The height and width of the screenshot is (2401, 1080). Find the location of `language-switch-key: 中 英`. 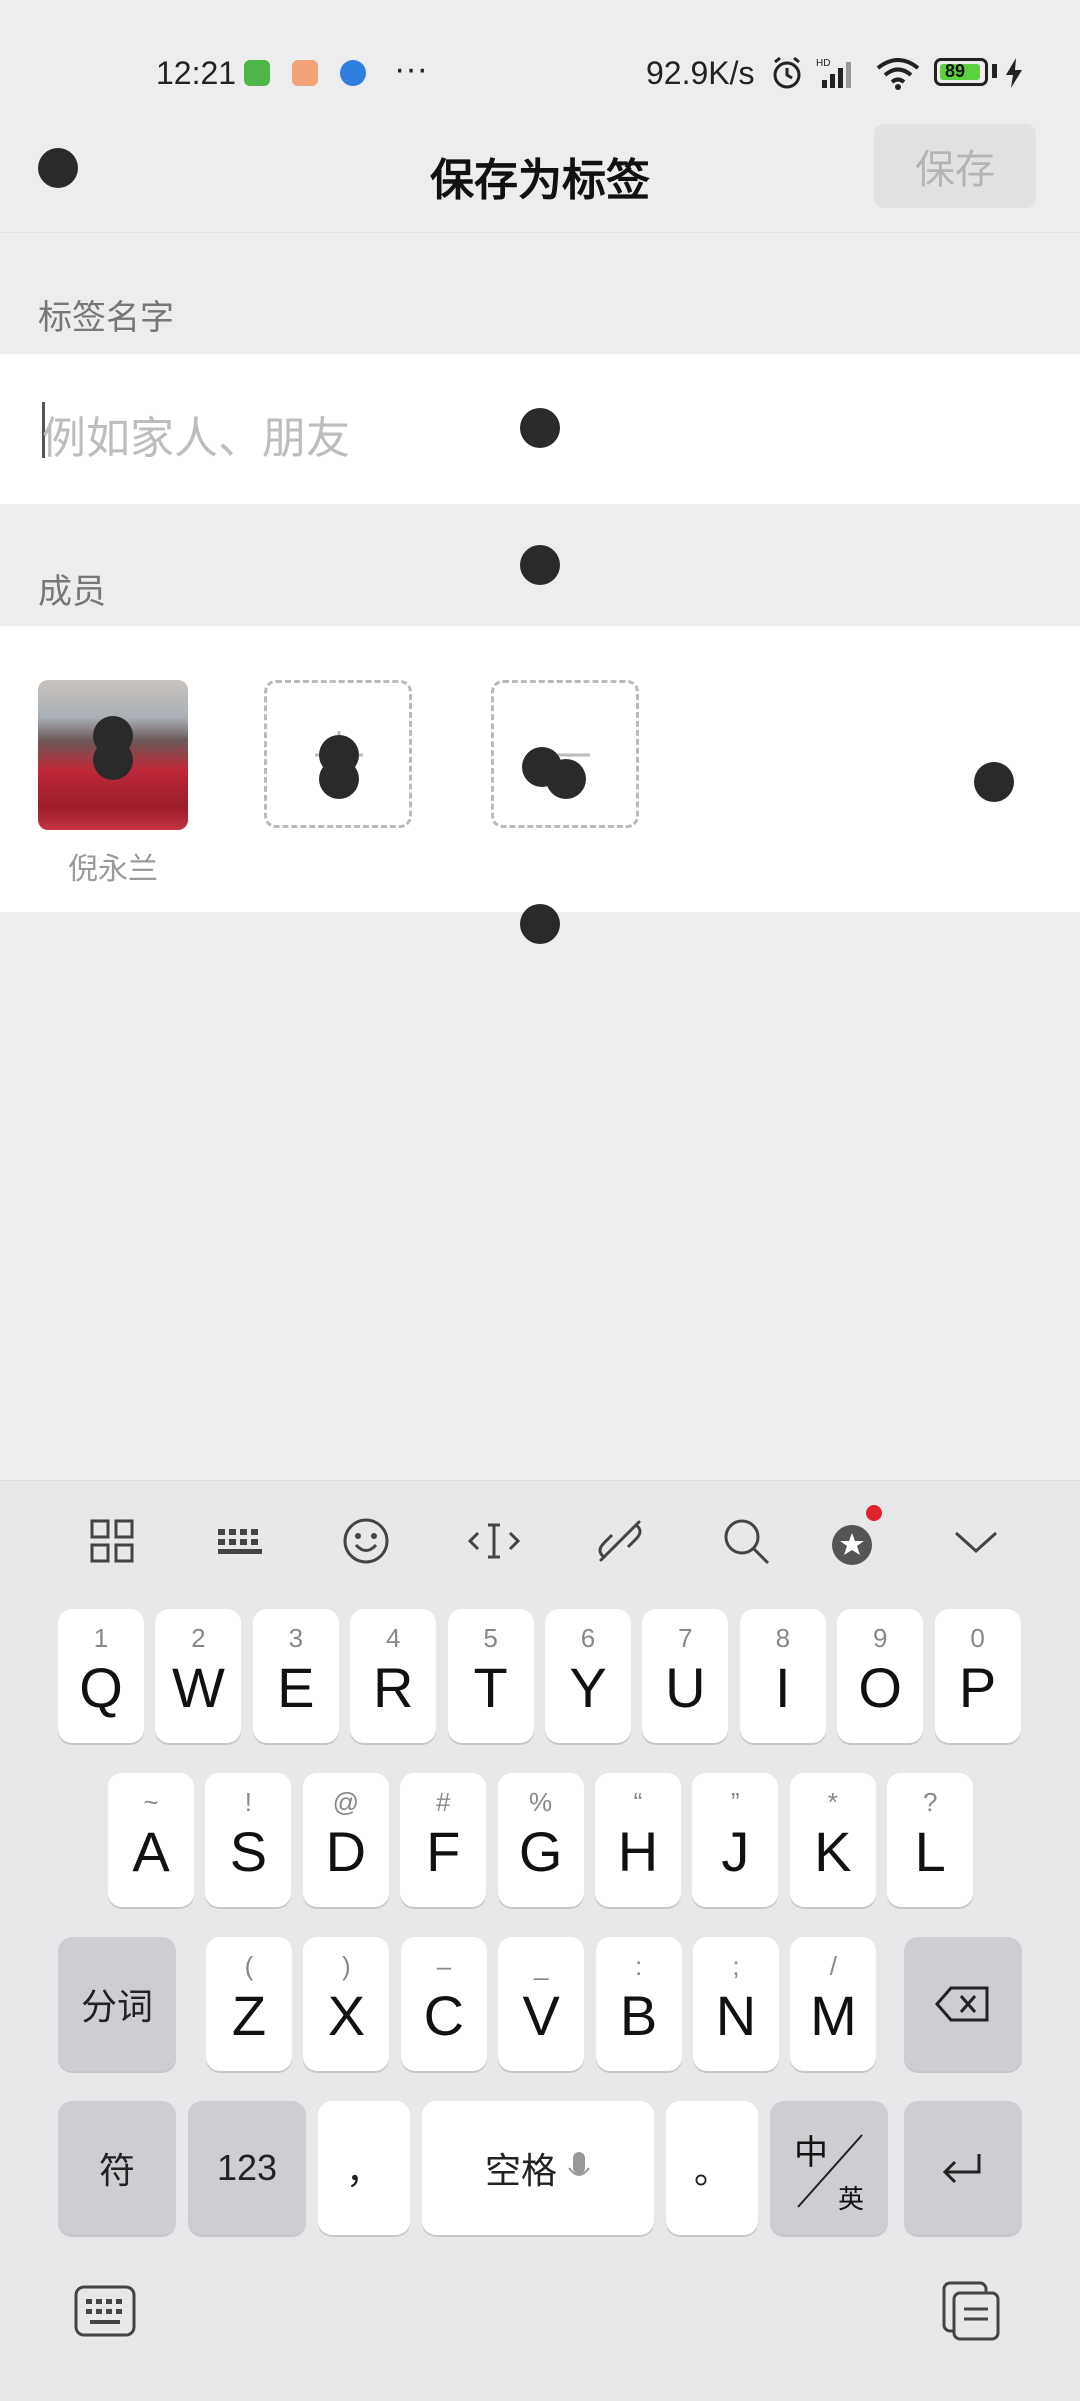

language-switch-key: 中 英 is located at coordinates (829, 2168).